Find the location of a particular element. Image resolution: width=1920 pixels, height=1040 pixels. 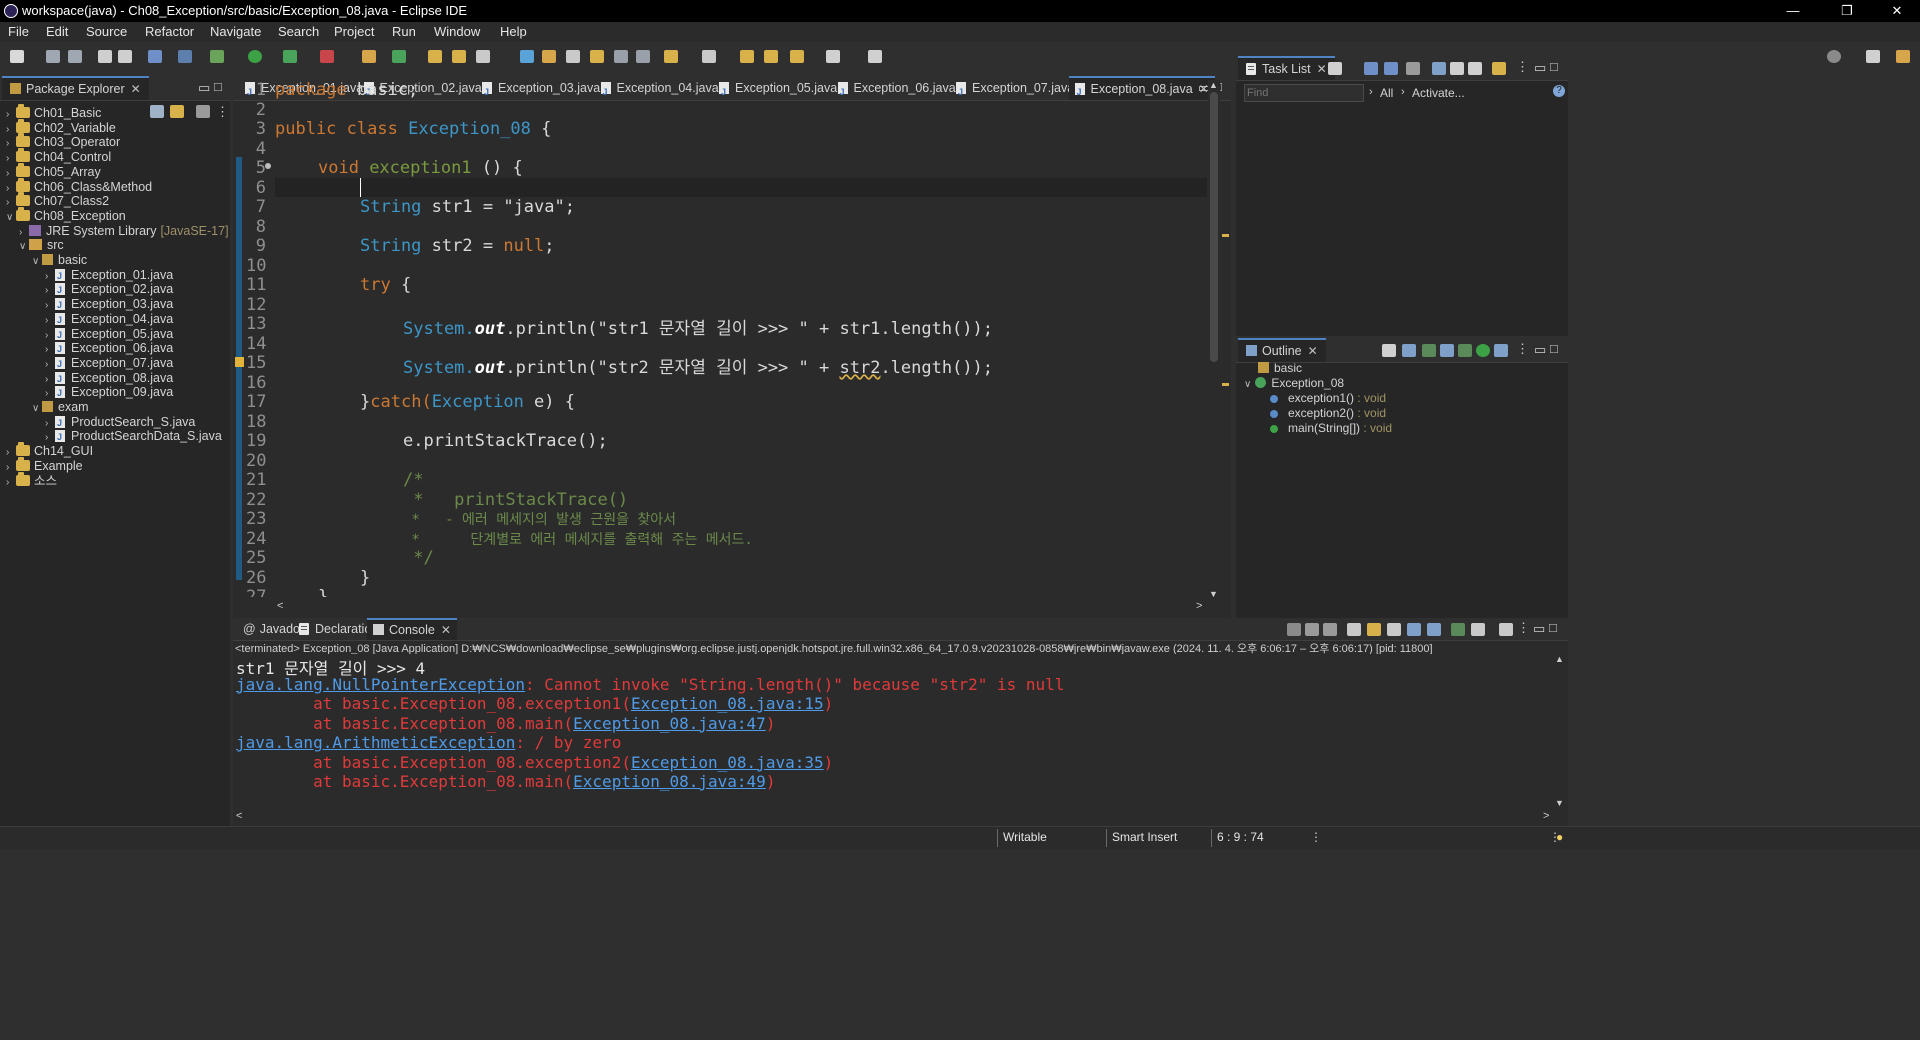

clear-console-icon is located at coordinates (1354, 629).